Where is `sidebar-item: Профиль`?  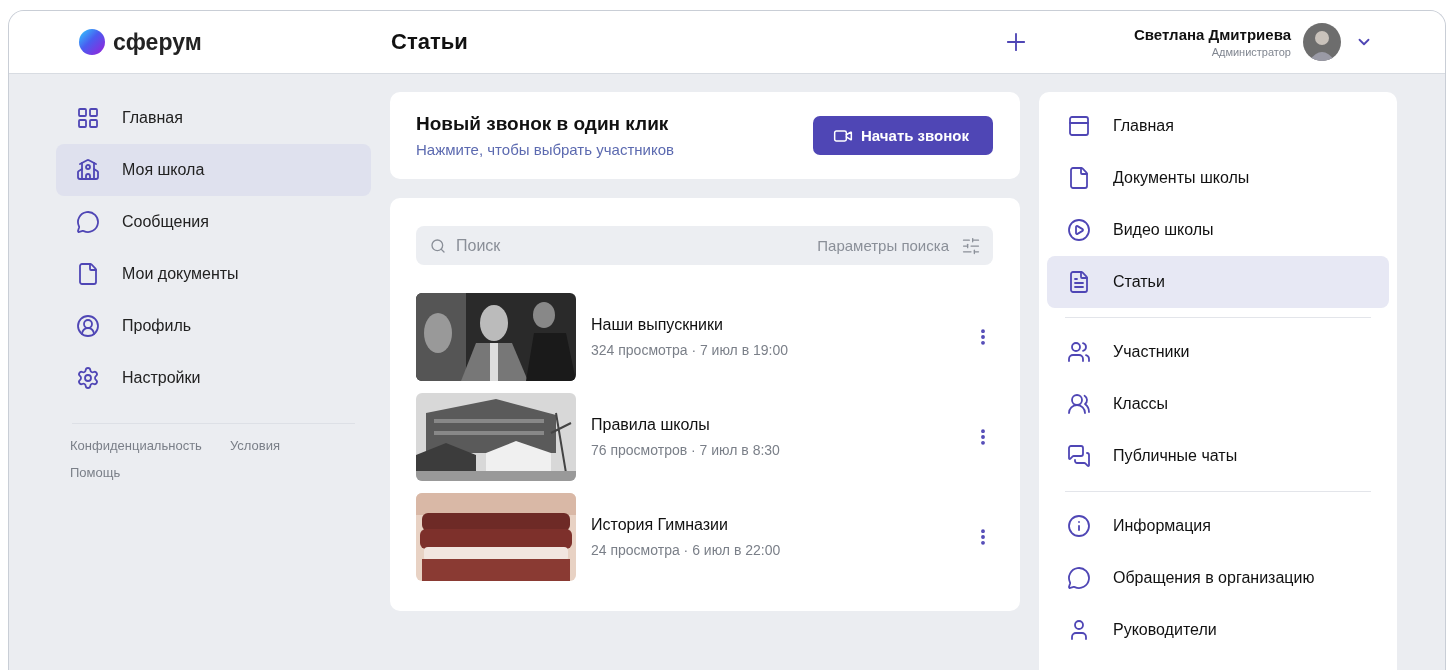
sidebar-item: Профиль is located at coordinates (213, 326).